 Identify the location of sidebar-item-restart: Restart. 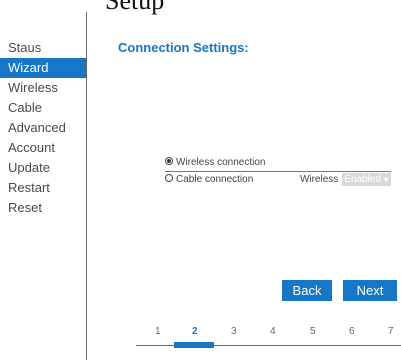
(43, 188).